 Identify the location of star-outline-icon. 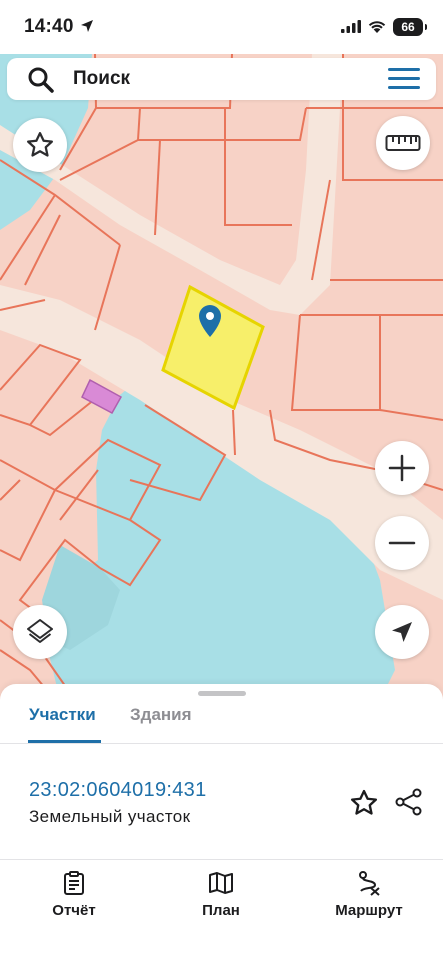
(40, 144).